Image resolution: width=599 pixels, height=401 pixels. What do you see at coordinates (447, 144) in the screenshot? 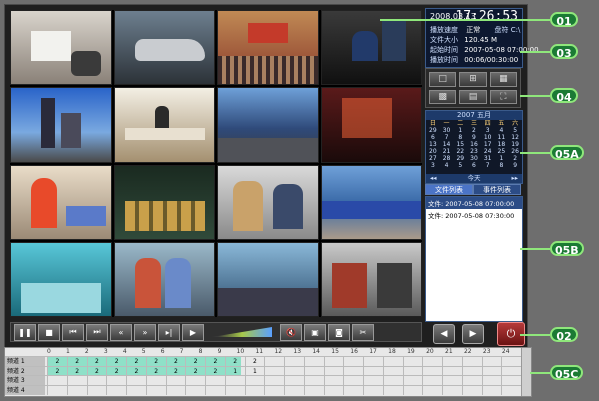
I see `calendar-day: 14` at bounding box center [447, 144].